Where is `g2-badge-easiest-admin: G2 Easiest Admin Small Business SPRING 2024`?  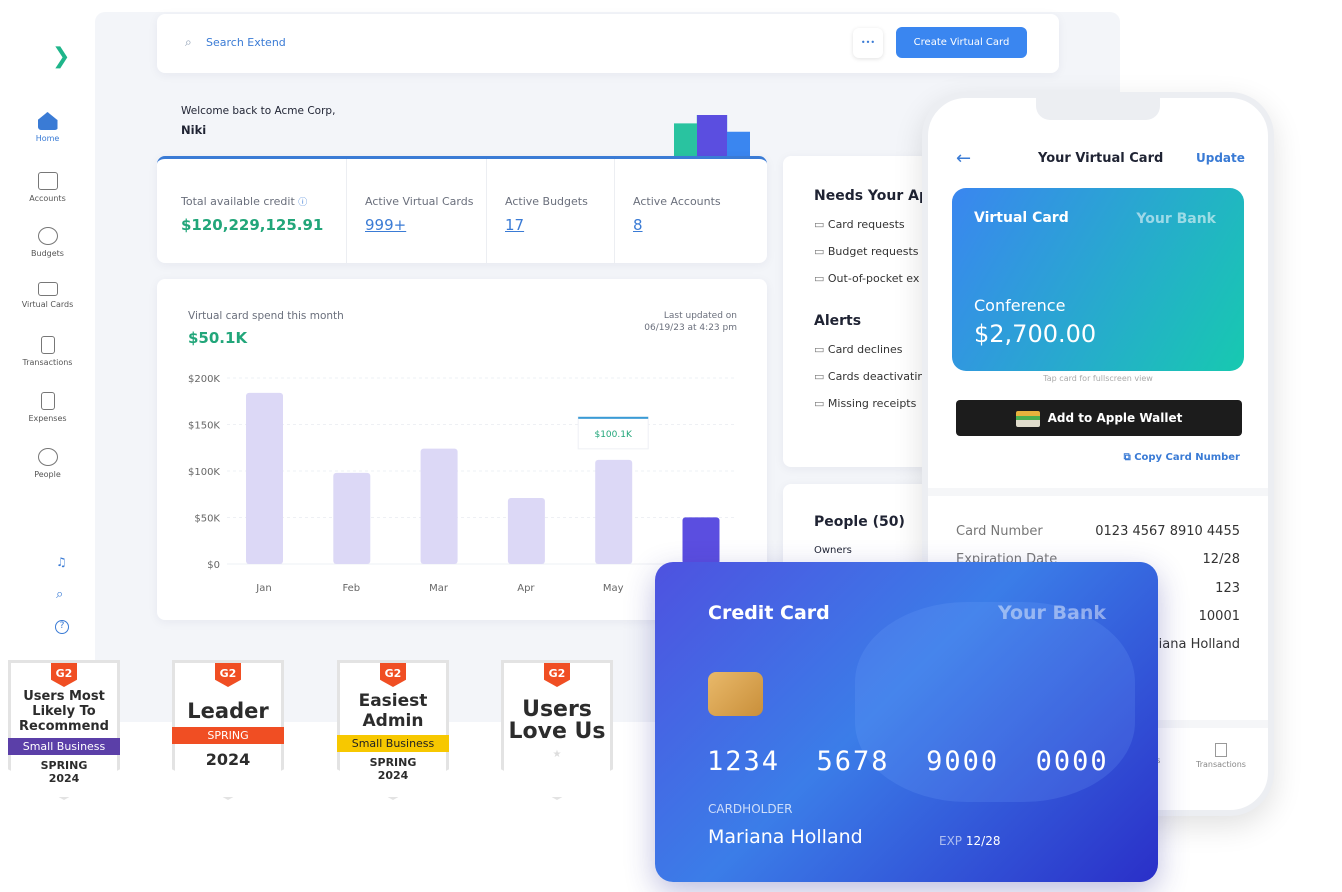 g2-badge-easiest-admin: G2 Easiest Admin Small Business SPRING 2024 is located at coordinates (393, 730).